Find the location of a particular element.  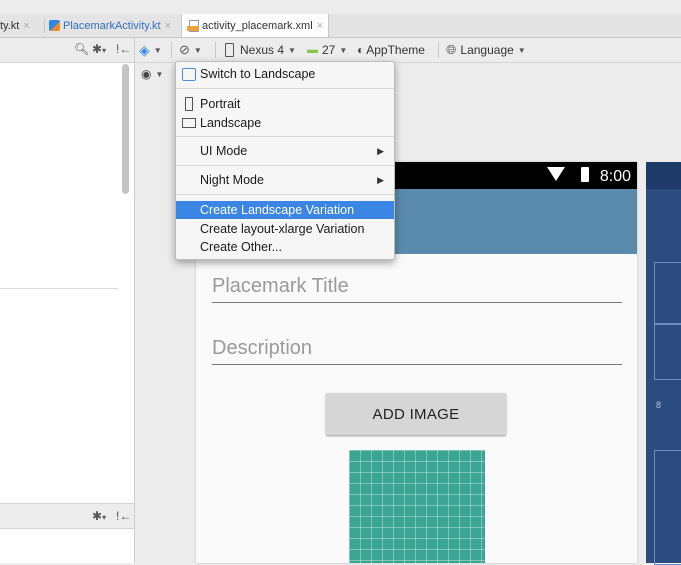

blueprint-status-bar is located at coordinates (663, 175).